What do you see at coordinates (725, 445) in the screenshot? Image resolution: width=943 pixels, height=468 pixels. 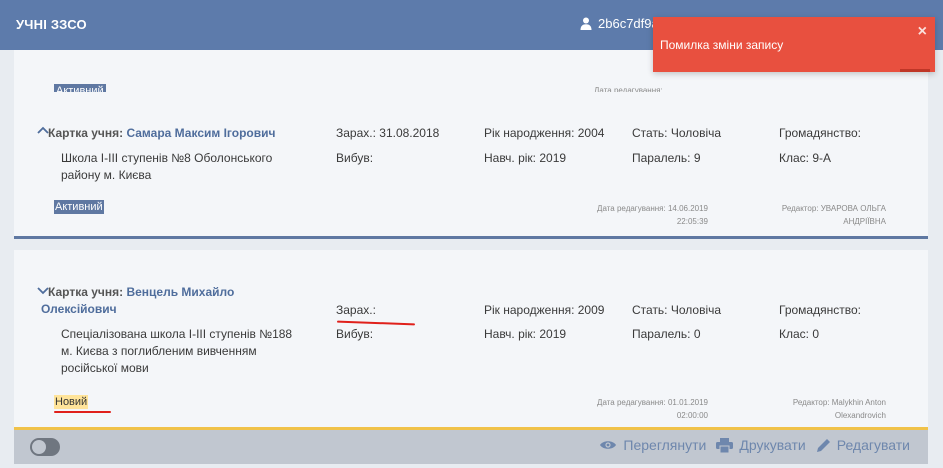 I see `printer-icon` at bounding box center [725, 445].